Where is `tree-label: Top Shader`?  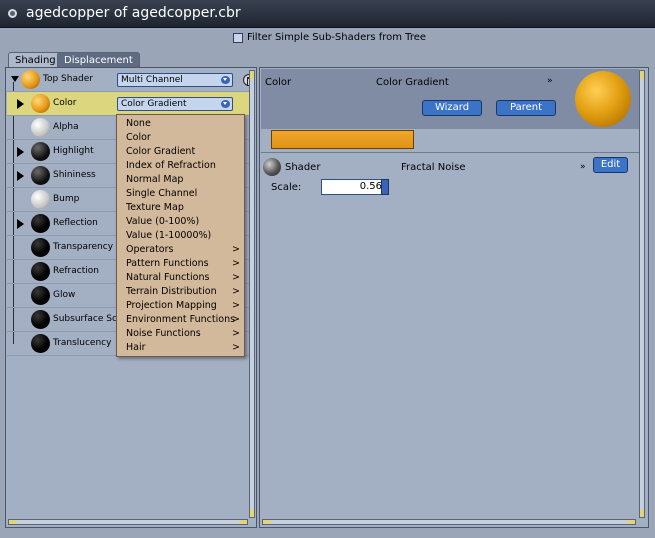
tree-label: Top Shader is located at coordinates (68, 79).